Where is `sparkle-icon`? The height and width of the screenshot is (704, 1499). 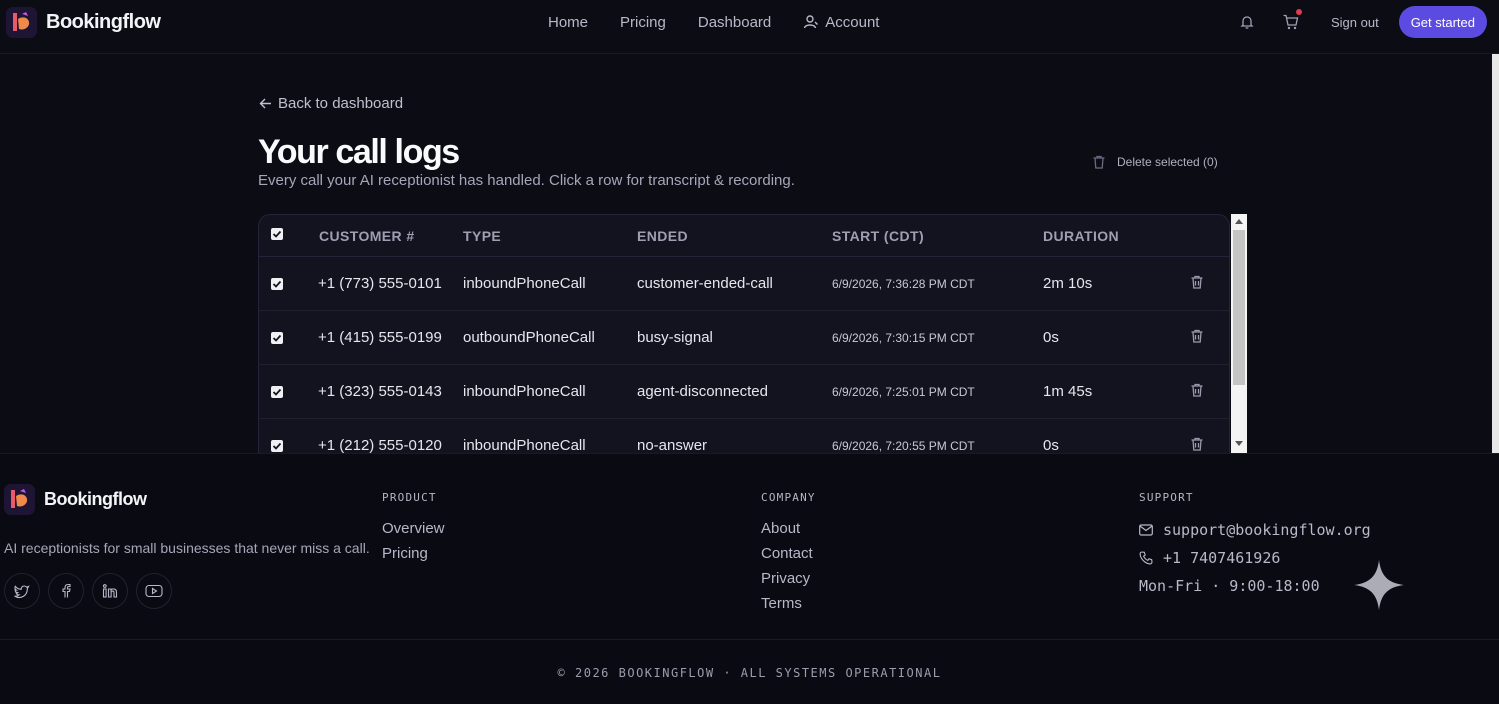
sparkle-icon is located at coordinates (1379, 585).